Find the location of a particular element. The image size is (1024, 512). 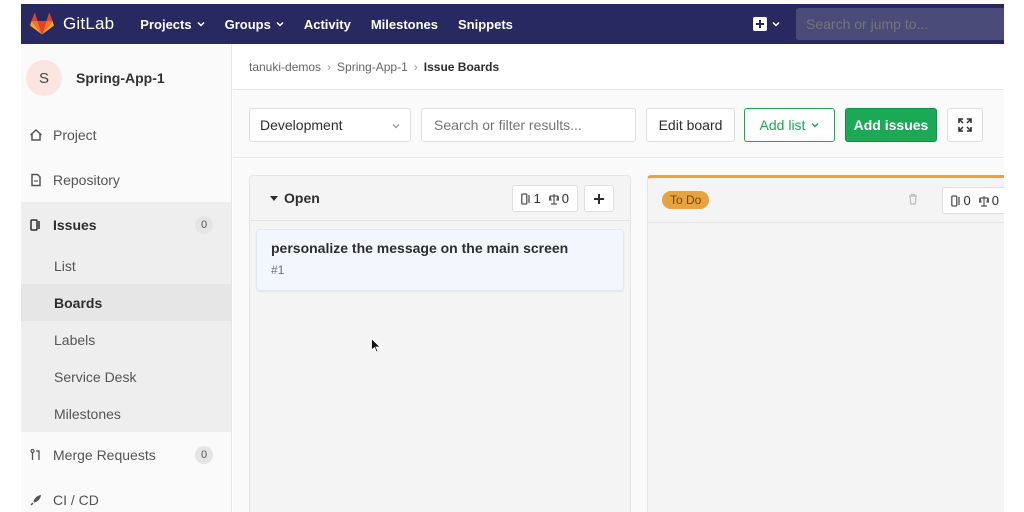

mr-count-badge: 0 is located at coordinates (204, 455).